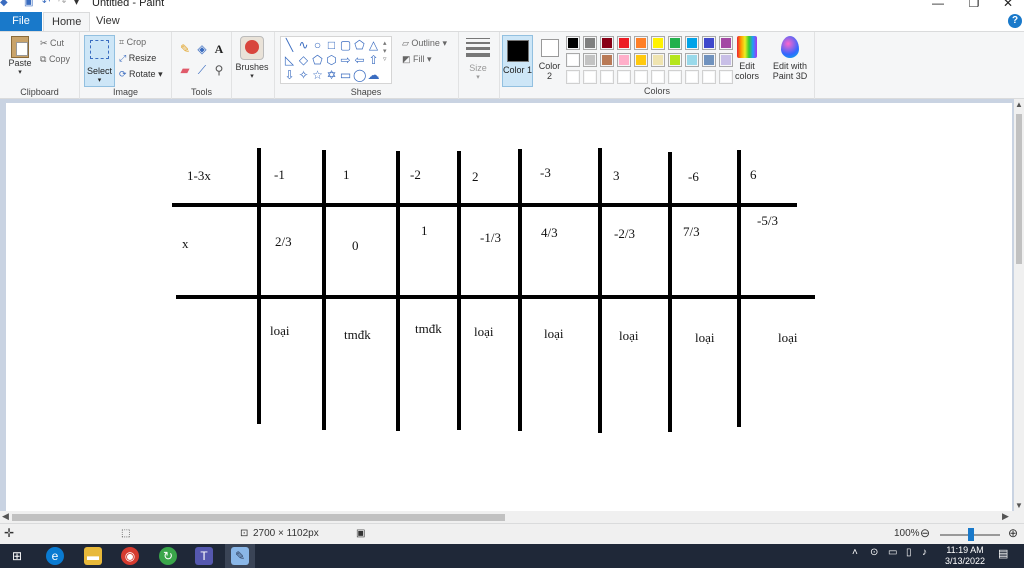  Describe the element at coordinates (52, 43) in the screenshot. I see `cut-button: ✂ Cut` at that location.